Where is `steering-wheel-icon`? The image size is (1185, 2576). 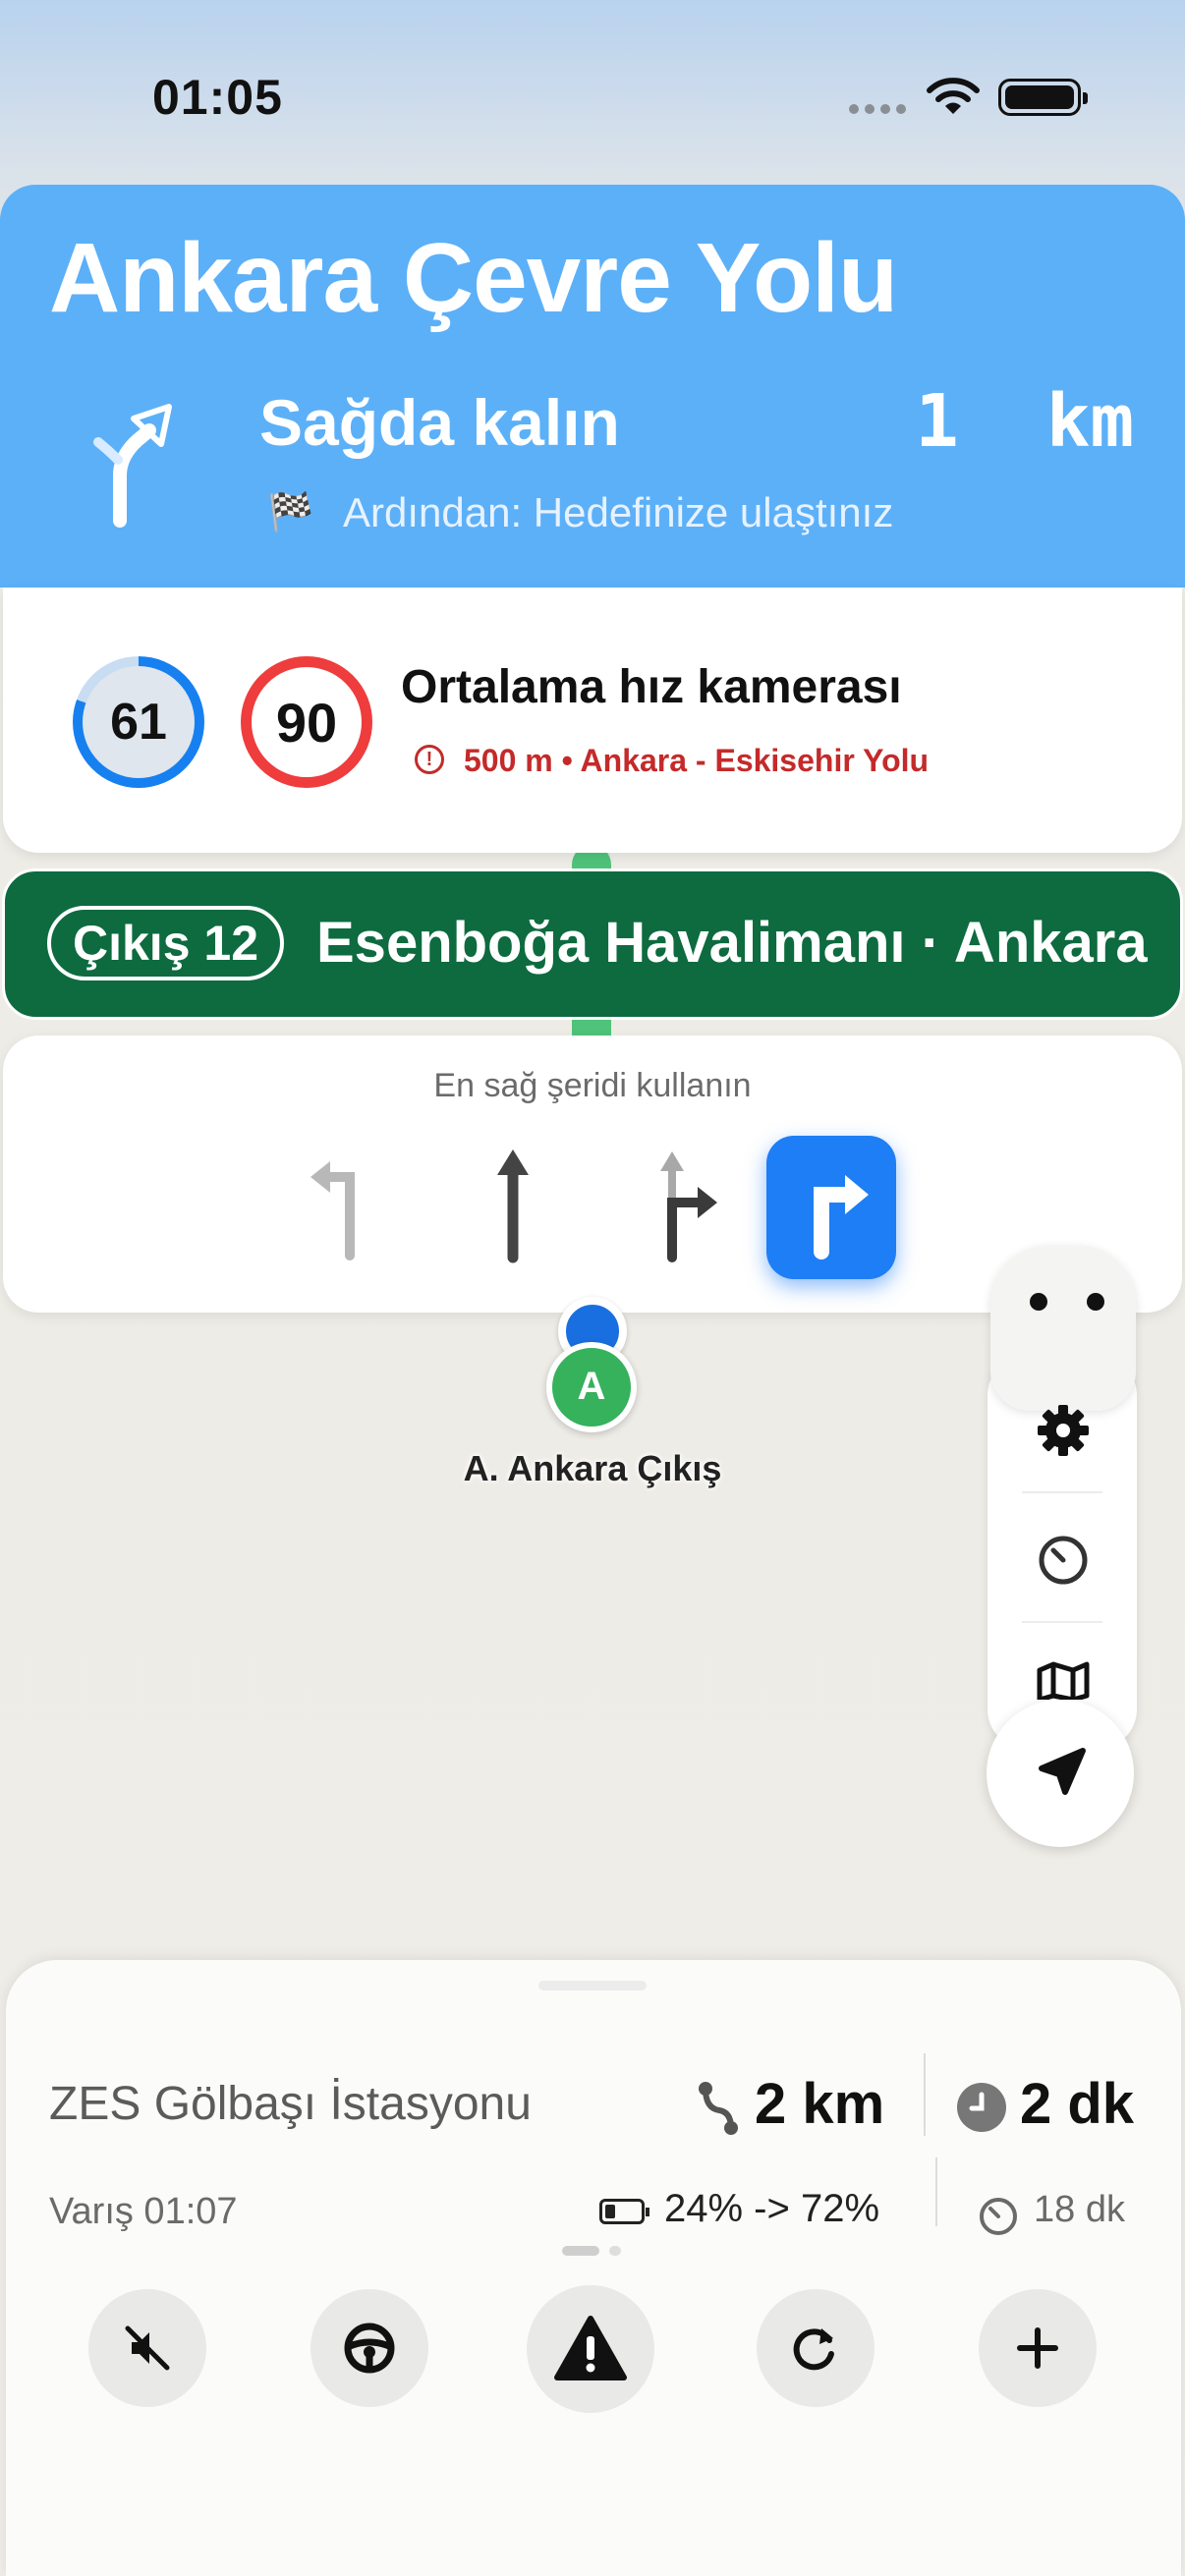
steering-wheel-icon is located at coordinates (370, 2348).